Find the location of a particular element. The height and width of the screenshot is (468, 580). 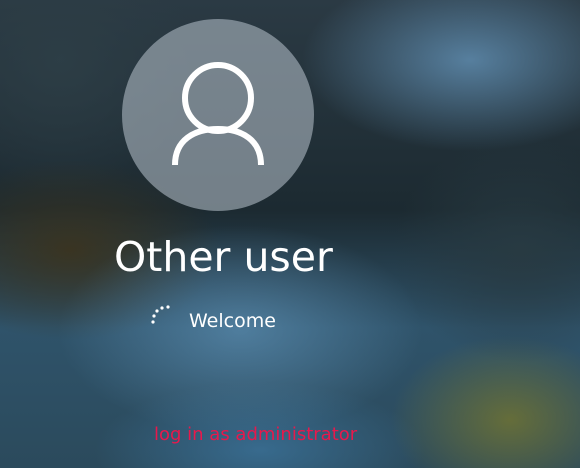

loading-spinner-icon is located at coordinates (162, 317).